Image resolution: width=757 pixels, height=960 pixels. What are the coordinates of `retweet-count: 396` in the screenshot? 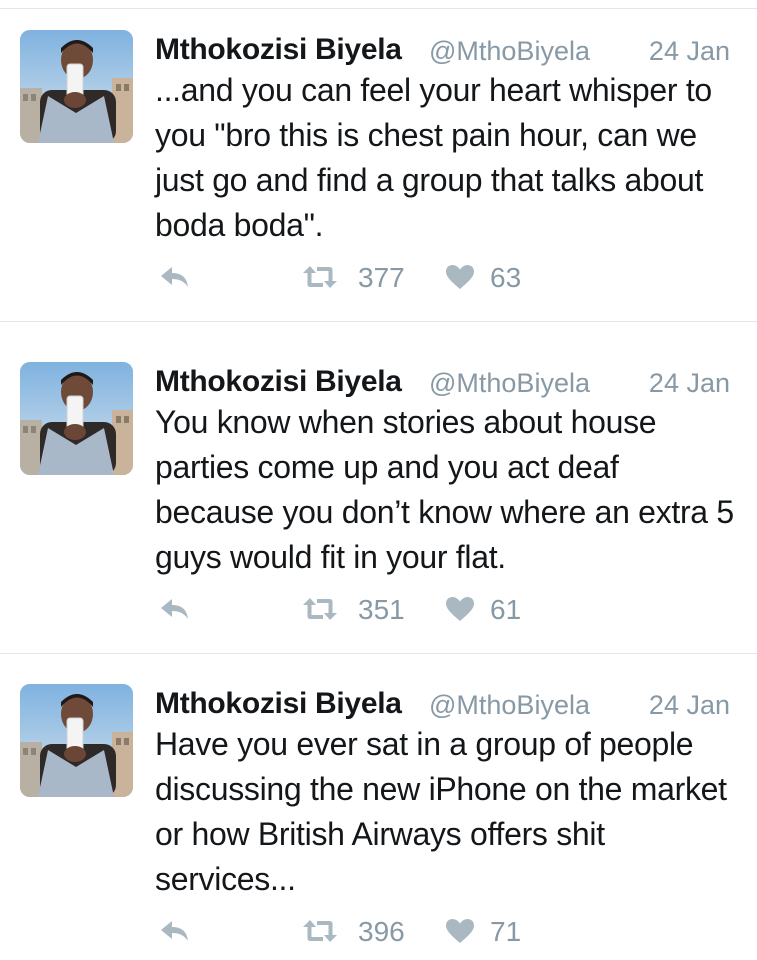 It's located at (381, 931).